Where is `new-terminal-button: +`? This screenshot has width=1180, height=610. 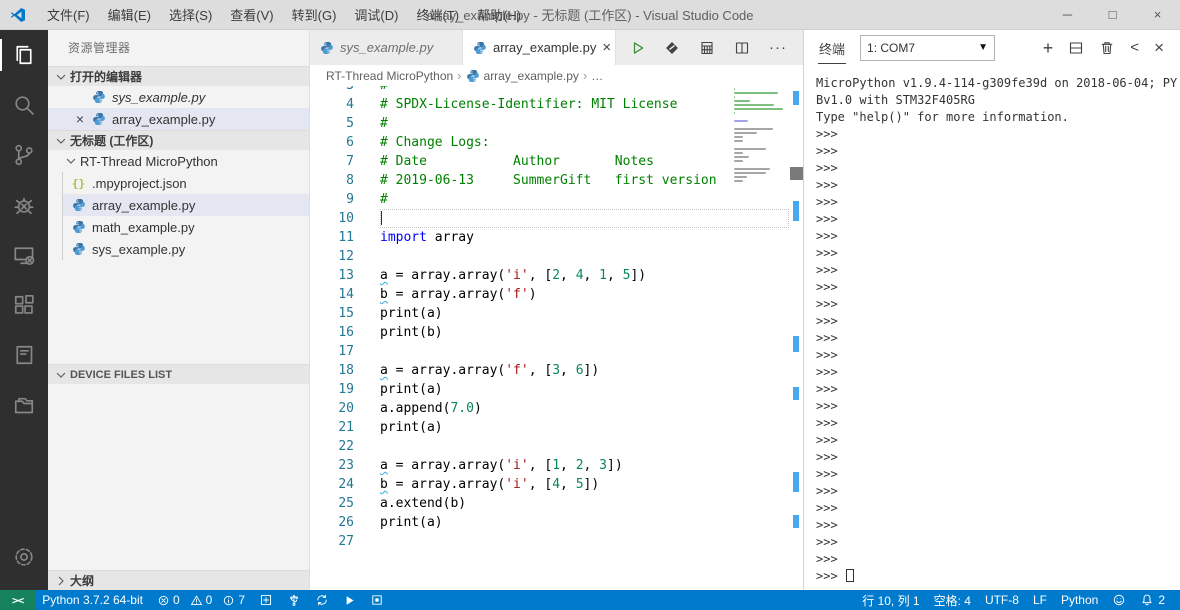
new-terminal-button: + is located at coordinates (1048, 48).